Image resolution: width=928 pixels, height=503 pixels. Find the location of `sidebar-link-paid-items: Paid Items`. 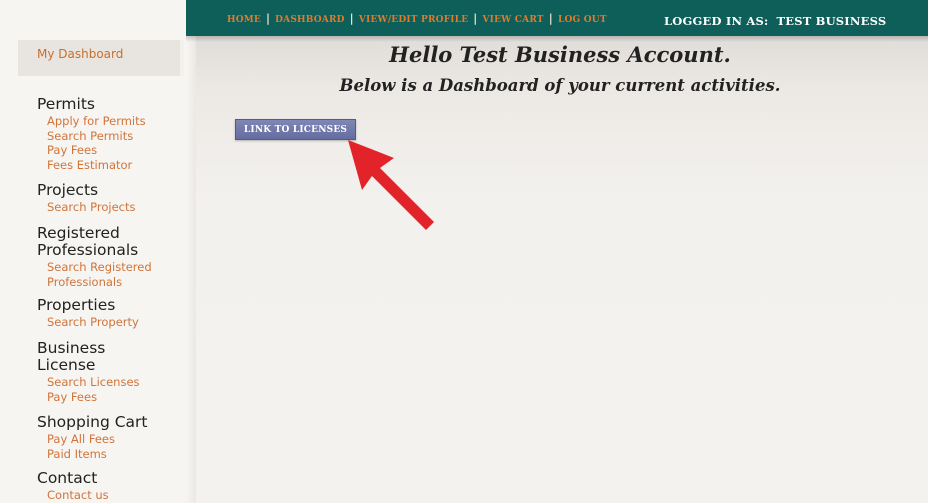

sidebar-link-paid-items: Paid Items is located at coordinates (117, 454).